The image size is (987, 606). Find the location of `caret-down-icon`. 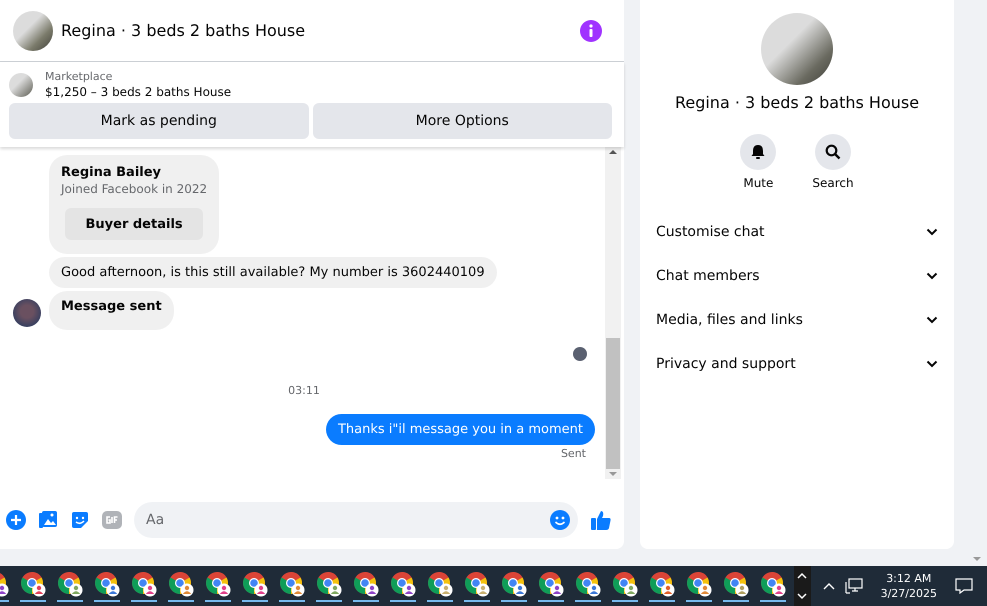

caret-down-icon is located at coordinates (802, 596).